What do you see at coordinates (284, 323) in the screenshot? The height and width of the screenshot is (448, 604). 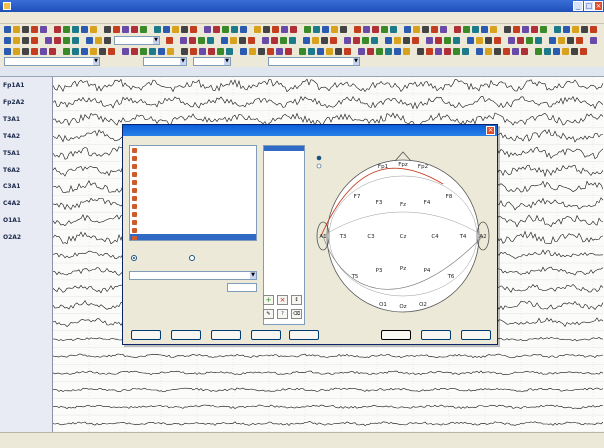 I see `derivation-list-item` at bounding box center [284, 323].